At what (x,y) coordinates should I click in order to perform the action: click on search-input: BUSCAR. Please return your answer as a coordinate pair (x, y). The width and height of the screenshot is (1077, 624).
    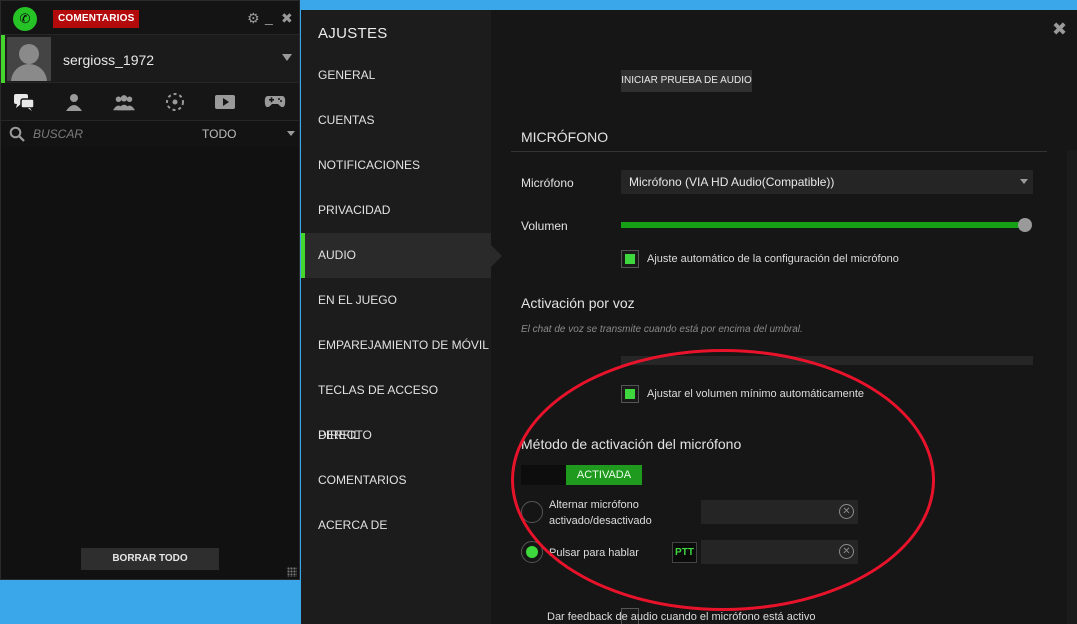
    Looking at the image, I should click on (58, 134).